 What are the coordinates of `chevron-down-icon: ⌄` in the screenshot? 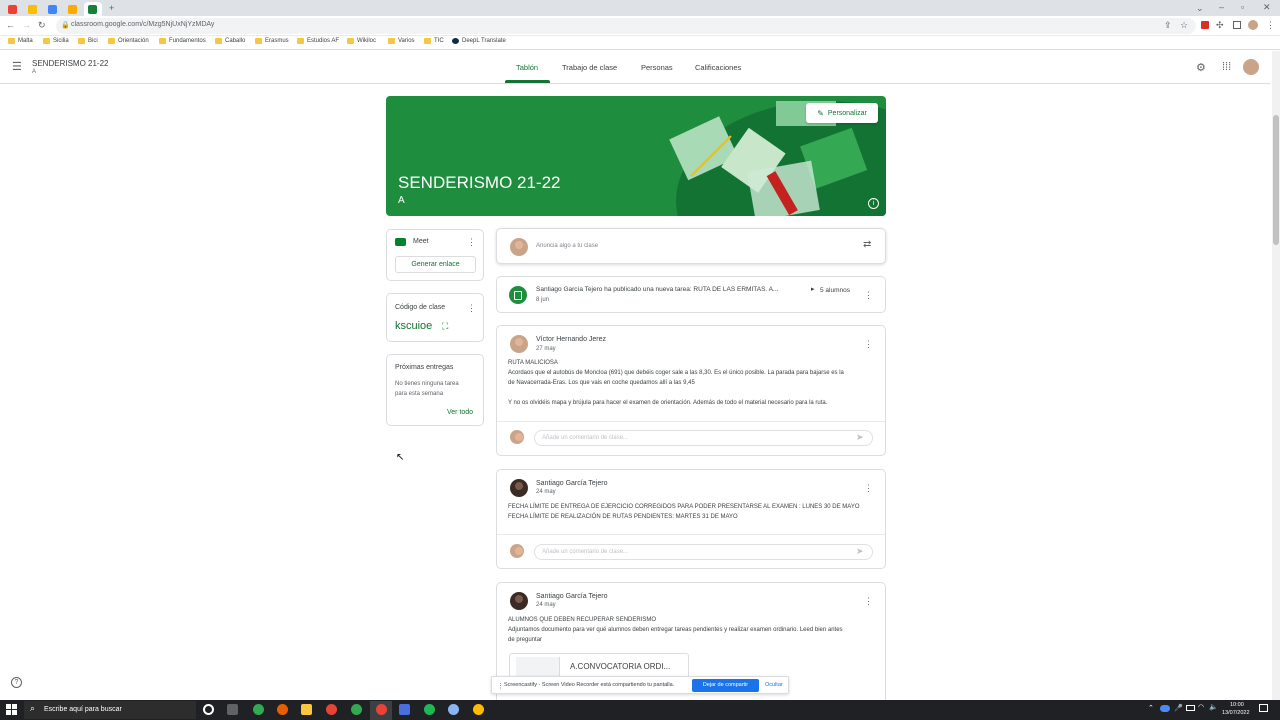 It's located at (1200, 8).